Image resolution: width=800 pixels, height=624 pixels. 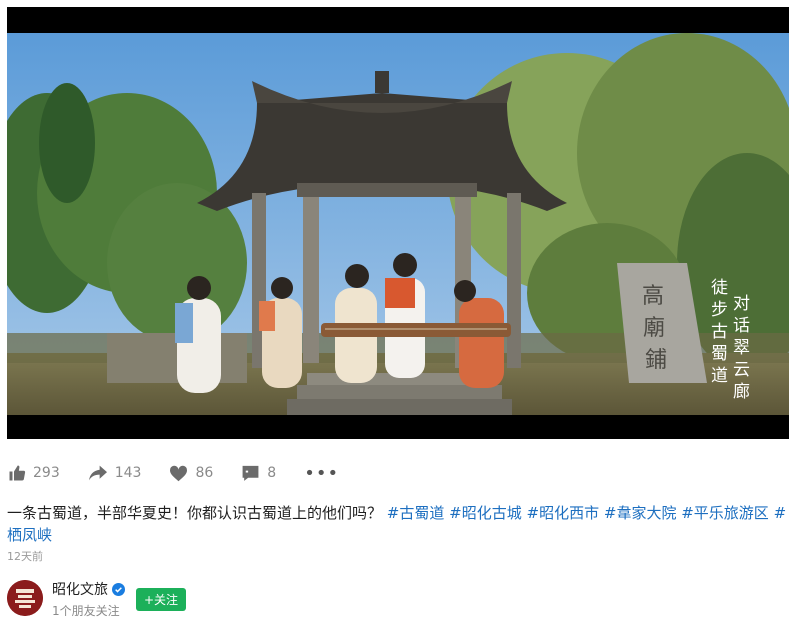 I want to click on svg-text: 徒, so click(x=719, y=288).